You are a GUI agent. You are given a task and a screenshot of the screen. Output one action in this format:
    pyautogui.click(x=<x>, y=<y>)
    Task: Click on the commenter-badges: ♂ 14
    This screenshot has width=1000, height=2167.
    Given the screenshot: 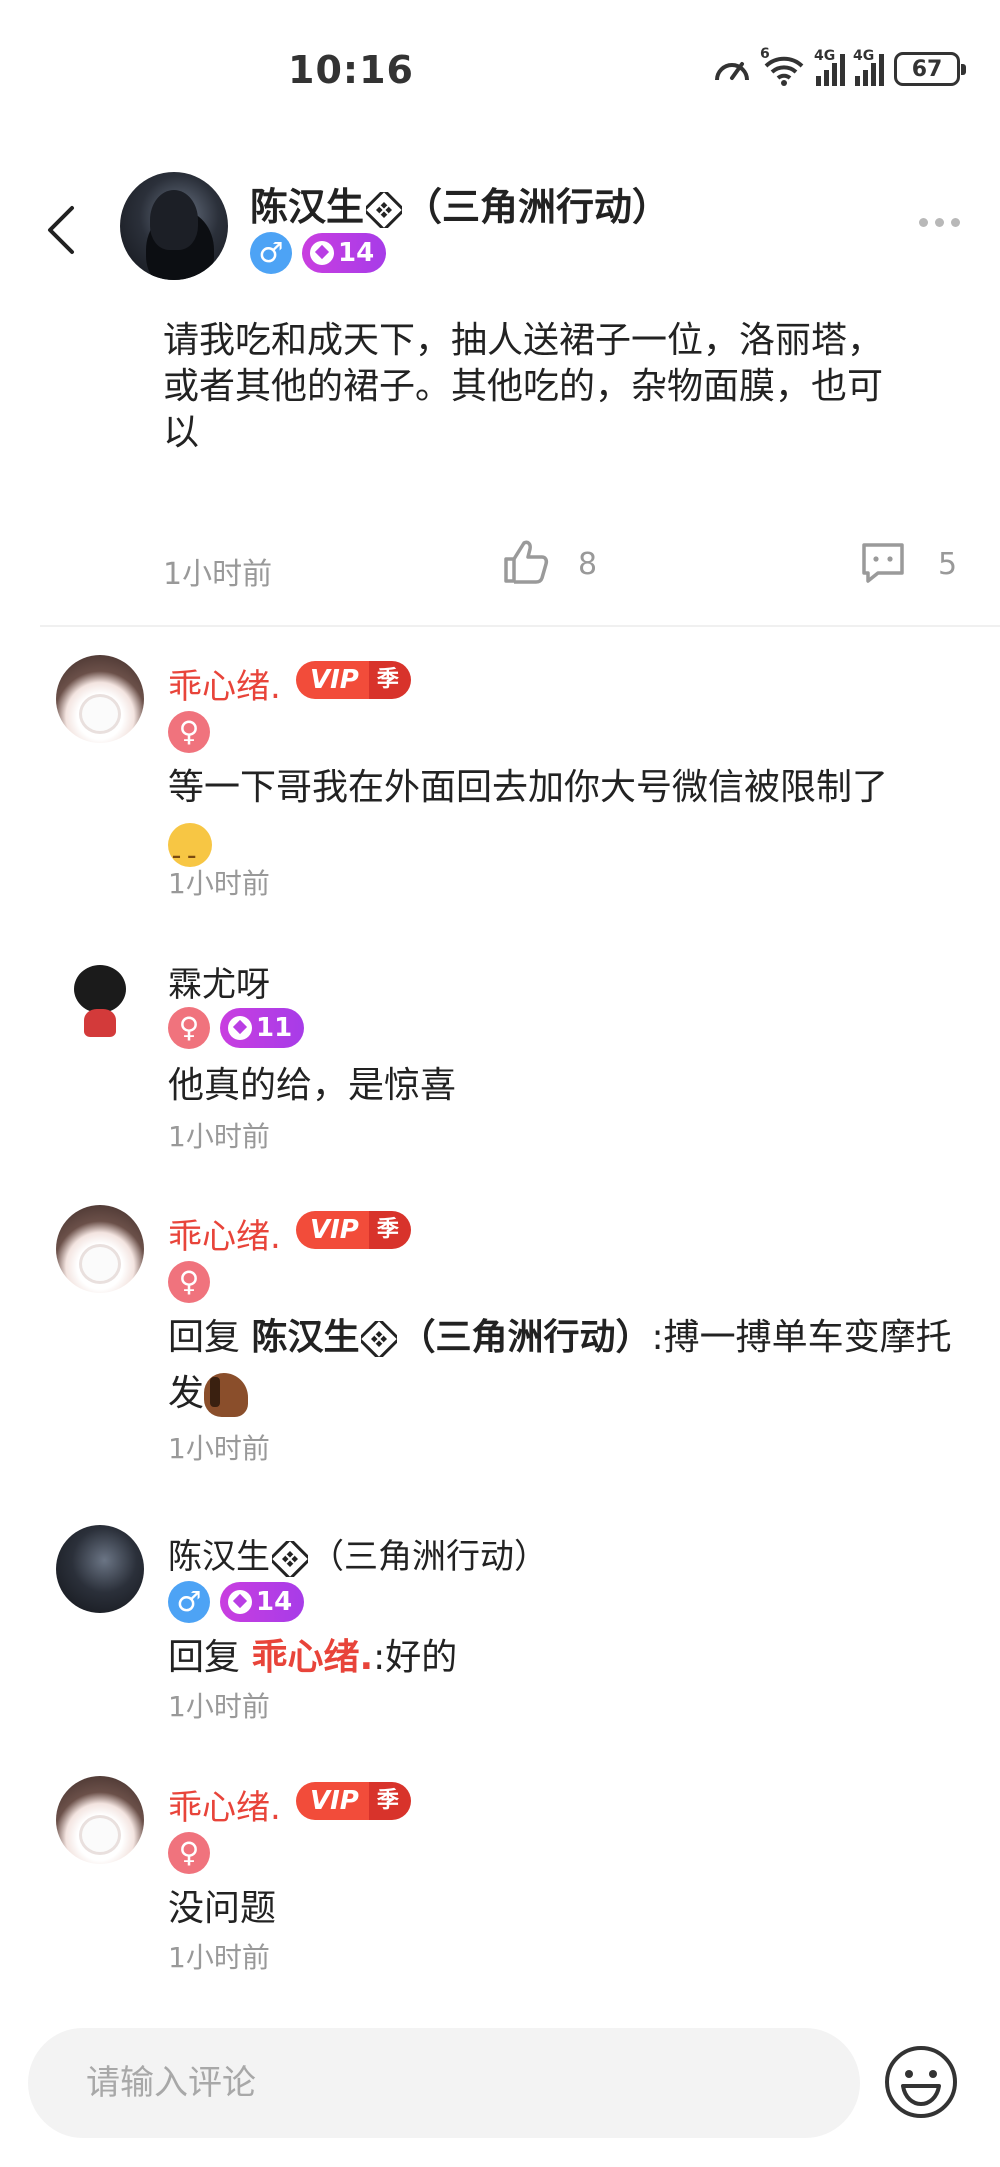 What is the action you would take?
    pyautogui.click(x=236, y=1602)
    